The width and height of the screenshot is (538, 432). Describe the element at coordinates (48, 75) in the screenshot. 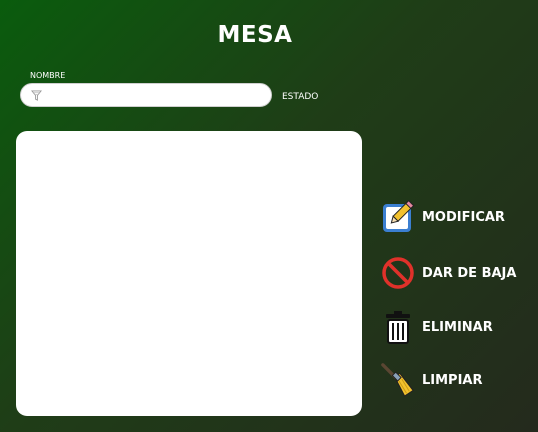

I see `name-field-label: NOMBRE` at that location.